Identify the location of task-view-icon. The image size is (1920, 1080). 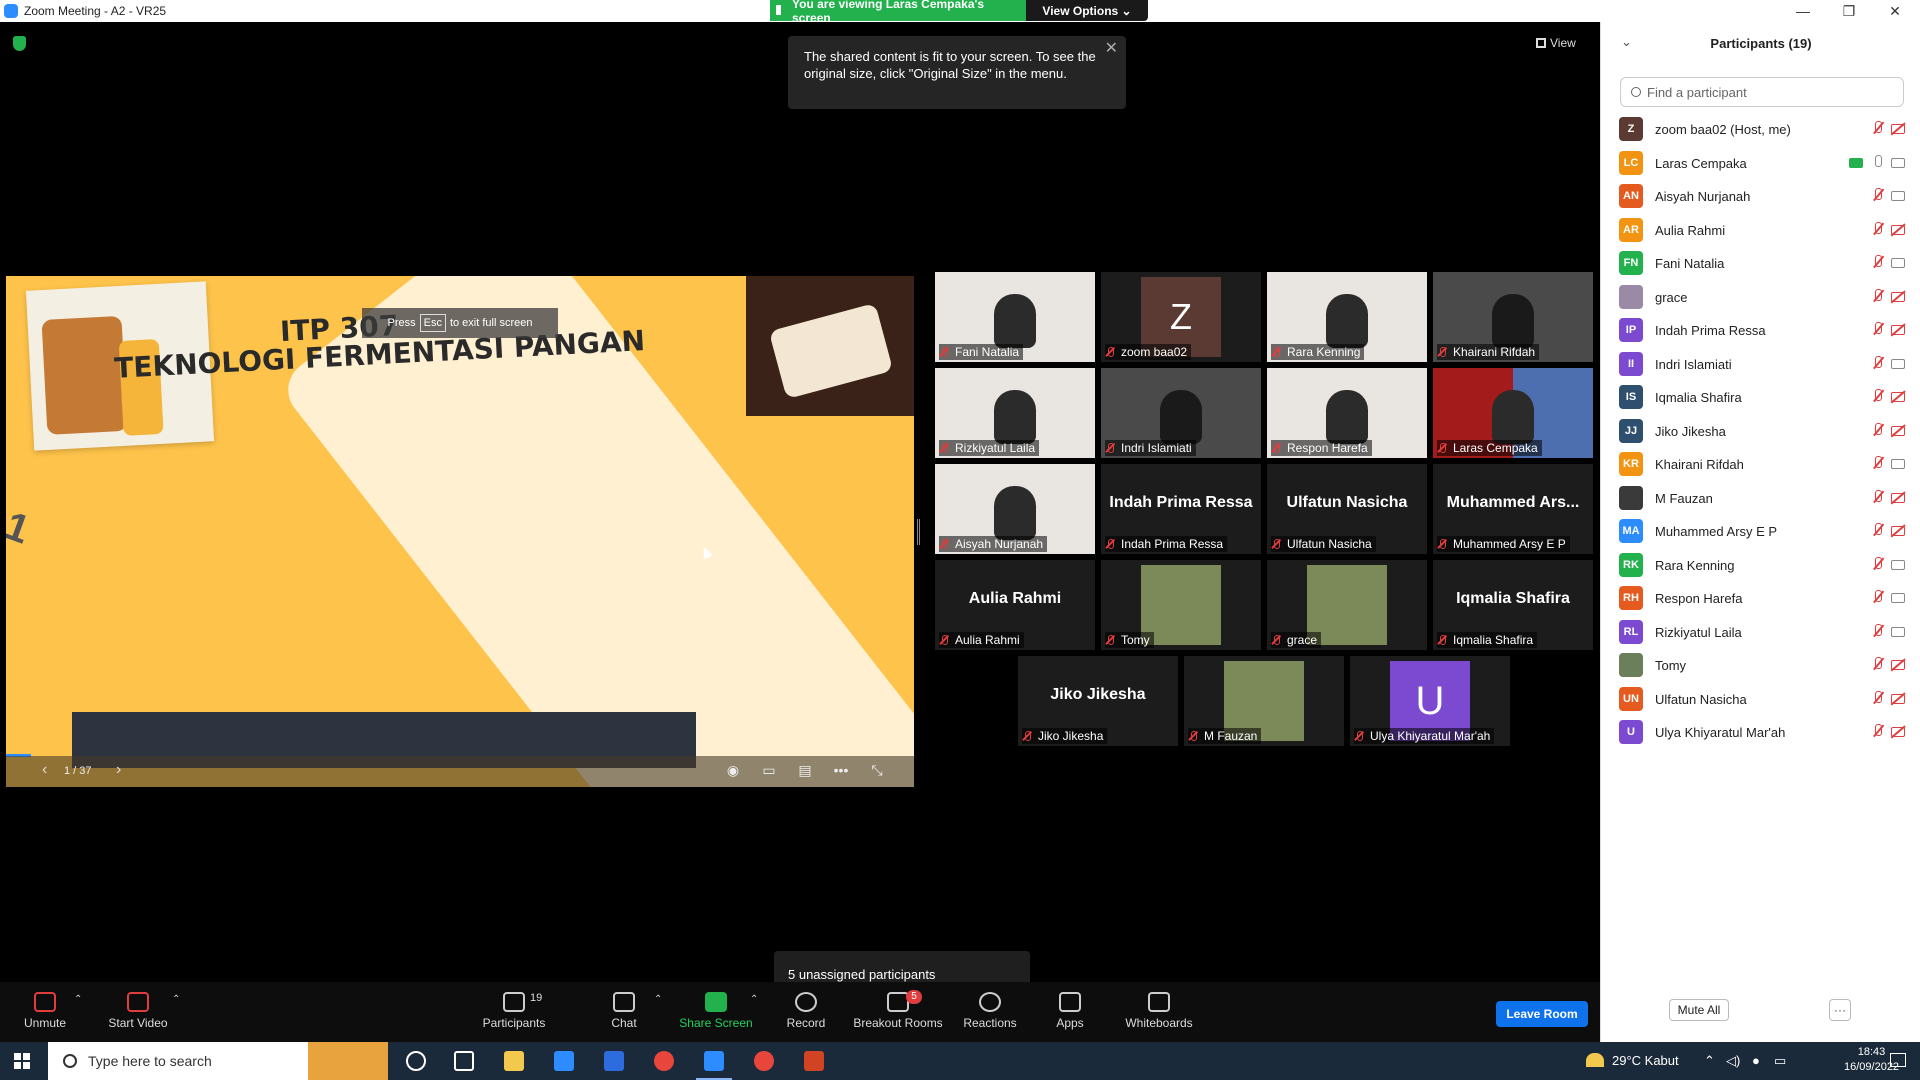
(464, 1061).